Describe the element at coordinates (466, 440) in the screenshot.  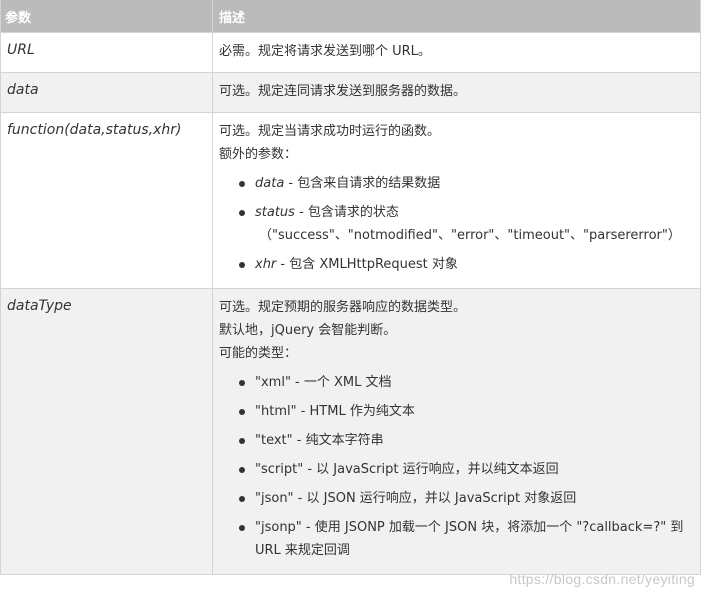
I see `list-item: "text" - 纯文本字符串` at that location.